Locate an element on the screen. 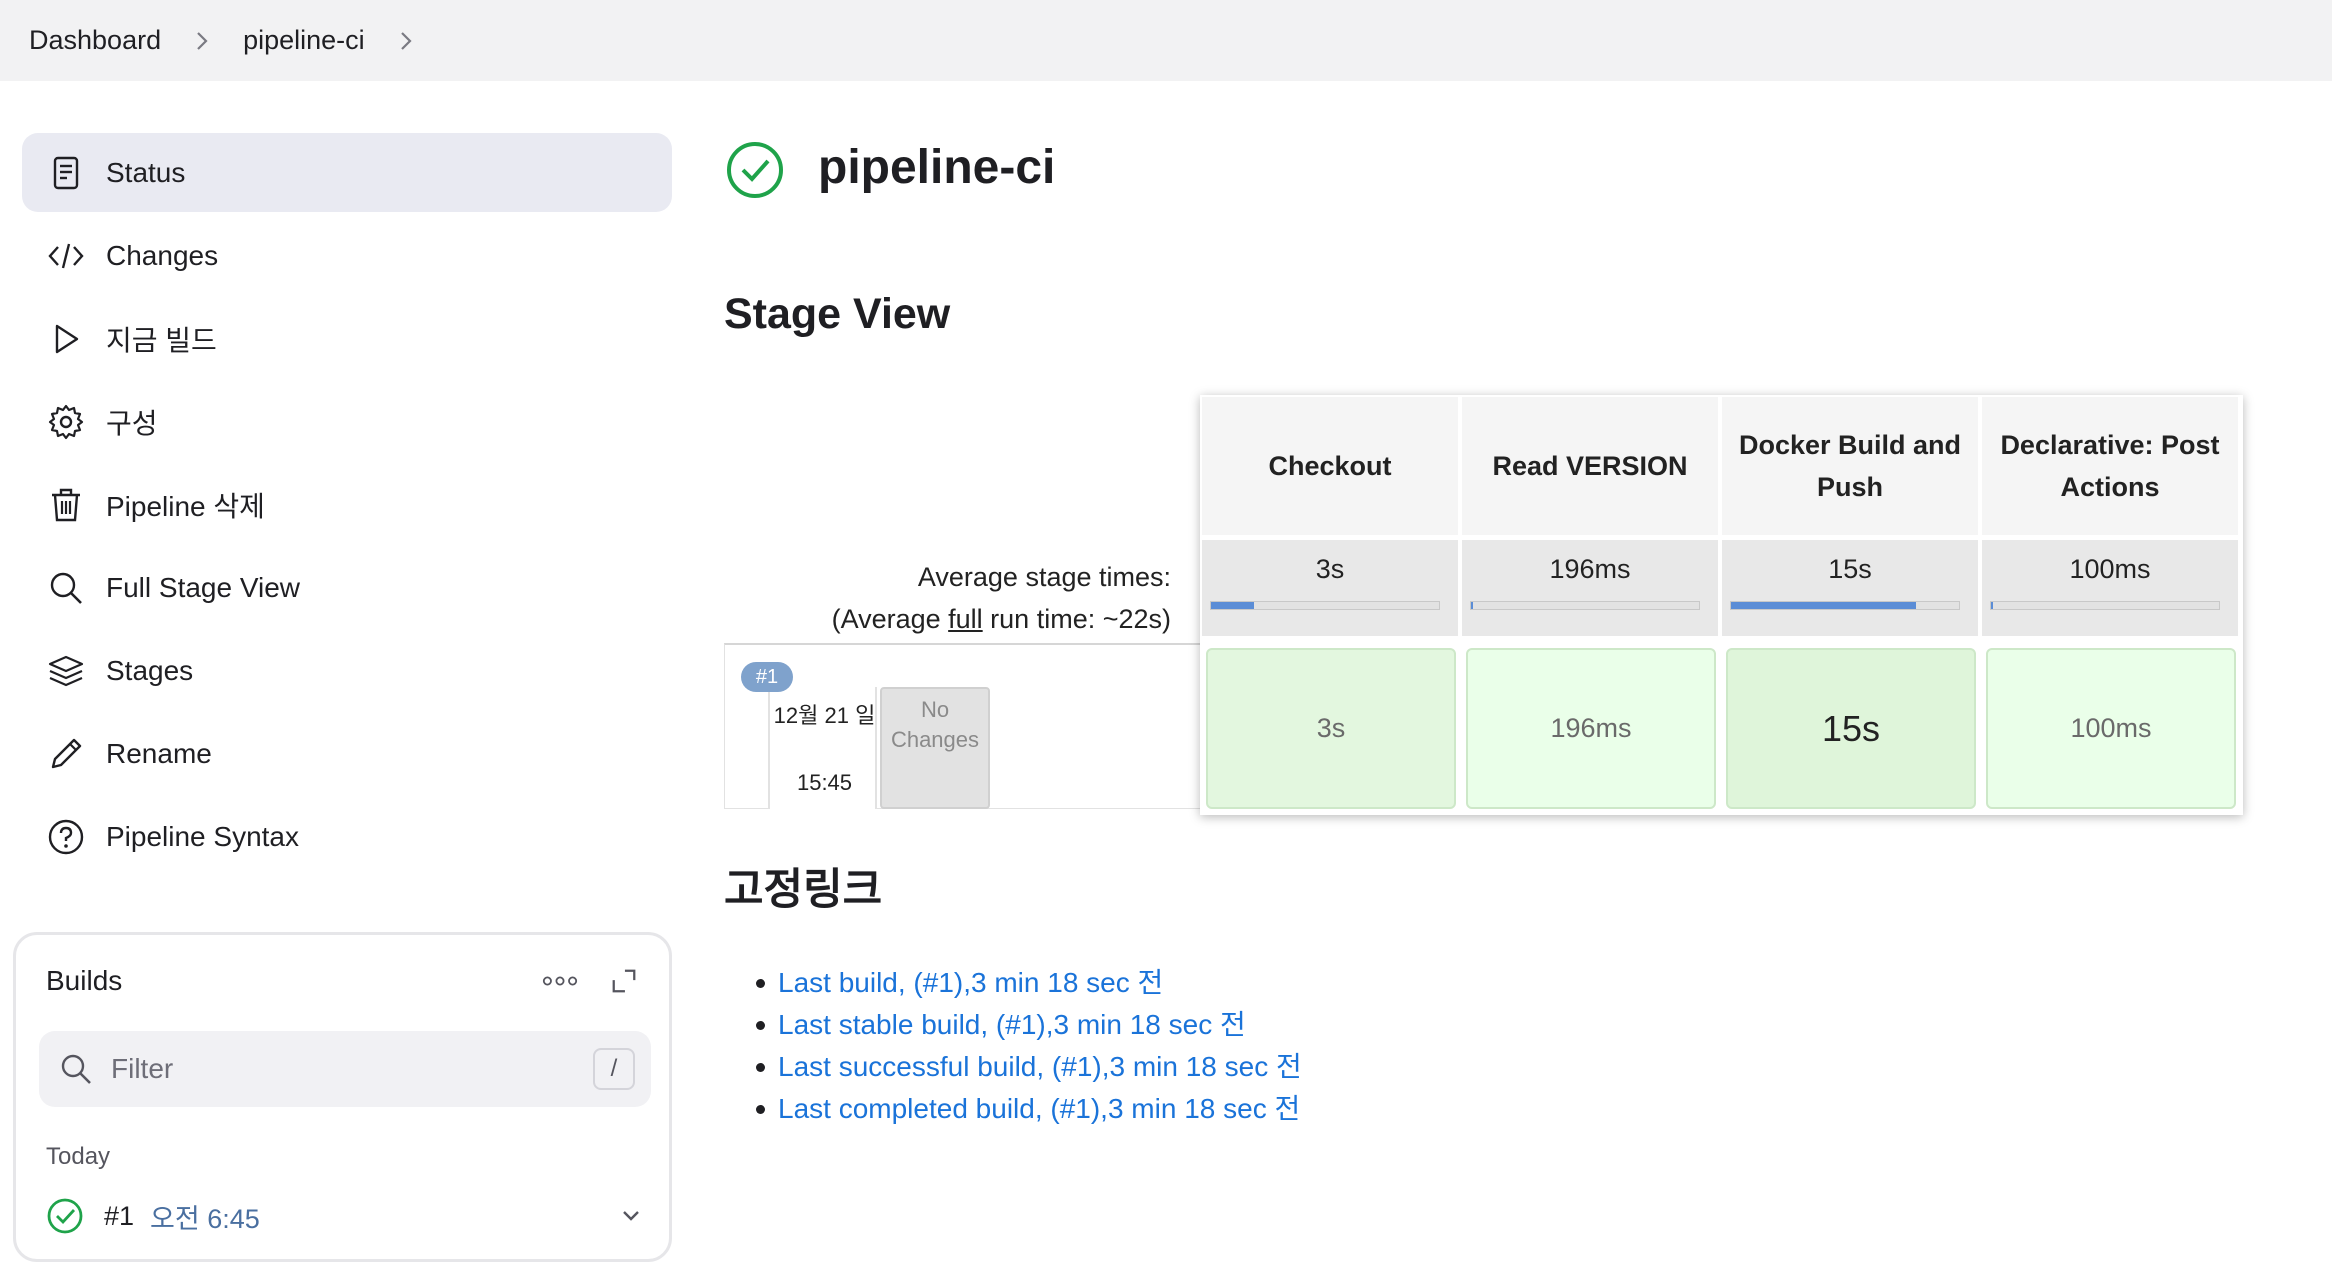 The height and width of the screenshot is (1278, 2332). stage-header: Declarative: Post Actions is located at coordinates (2110, 466).